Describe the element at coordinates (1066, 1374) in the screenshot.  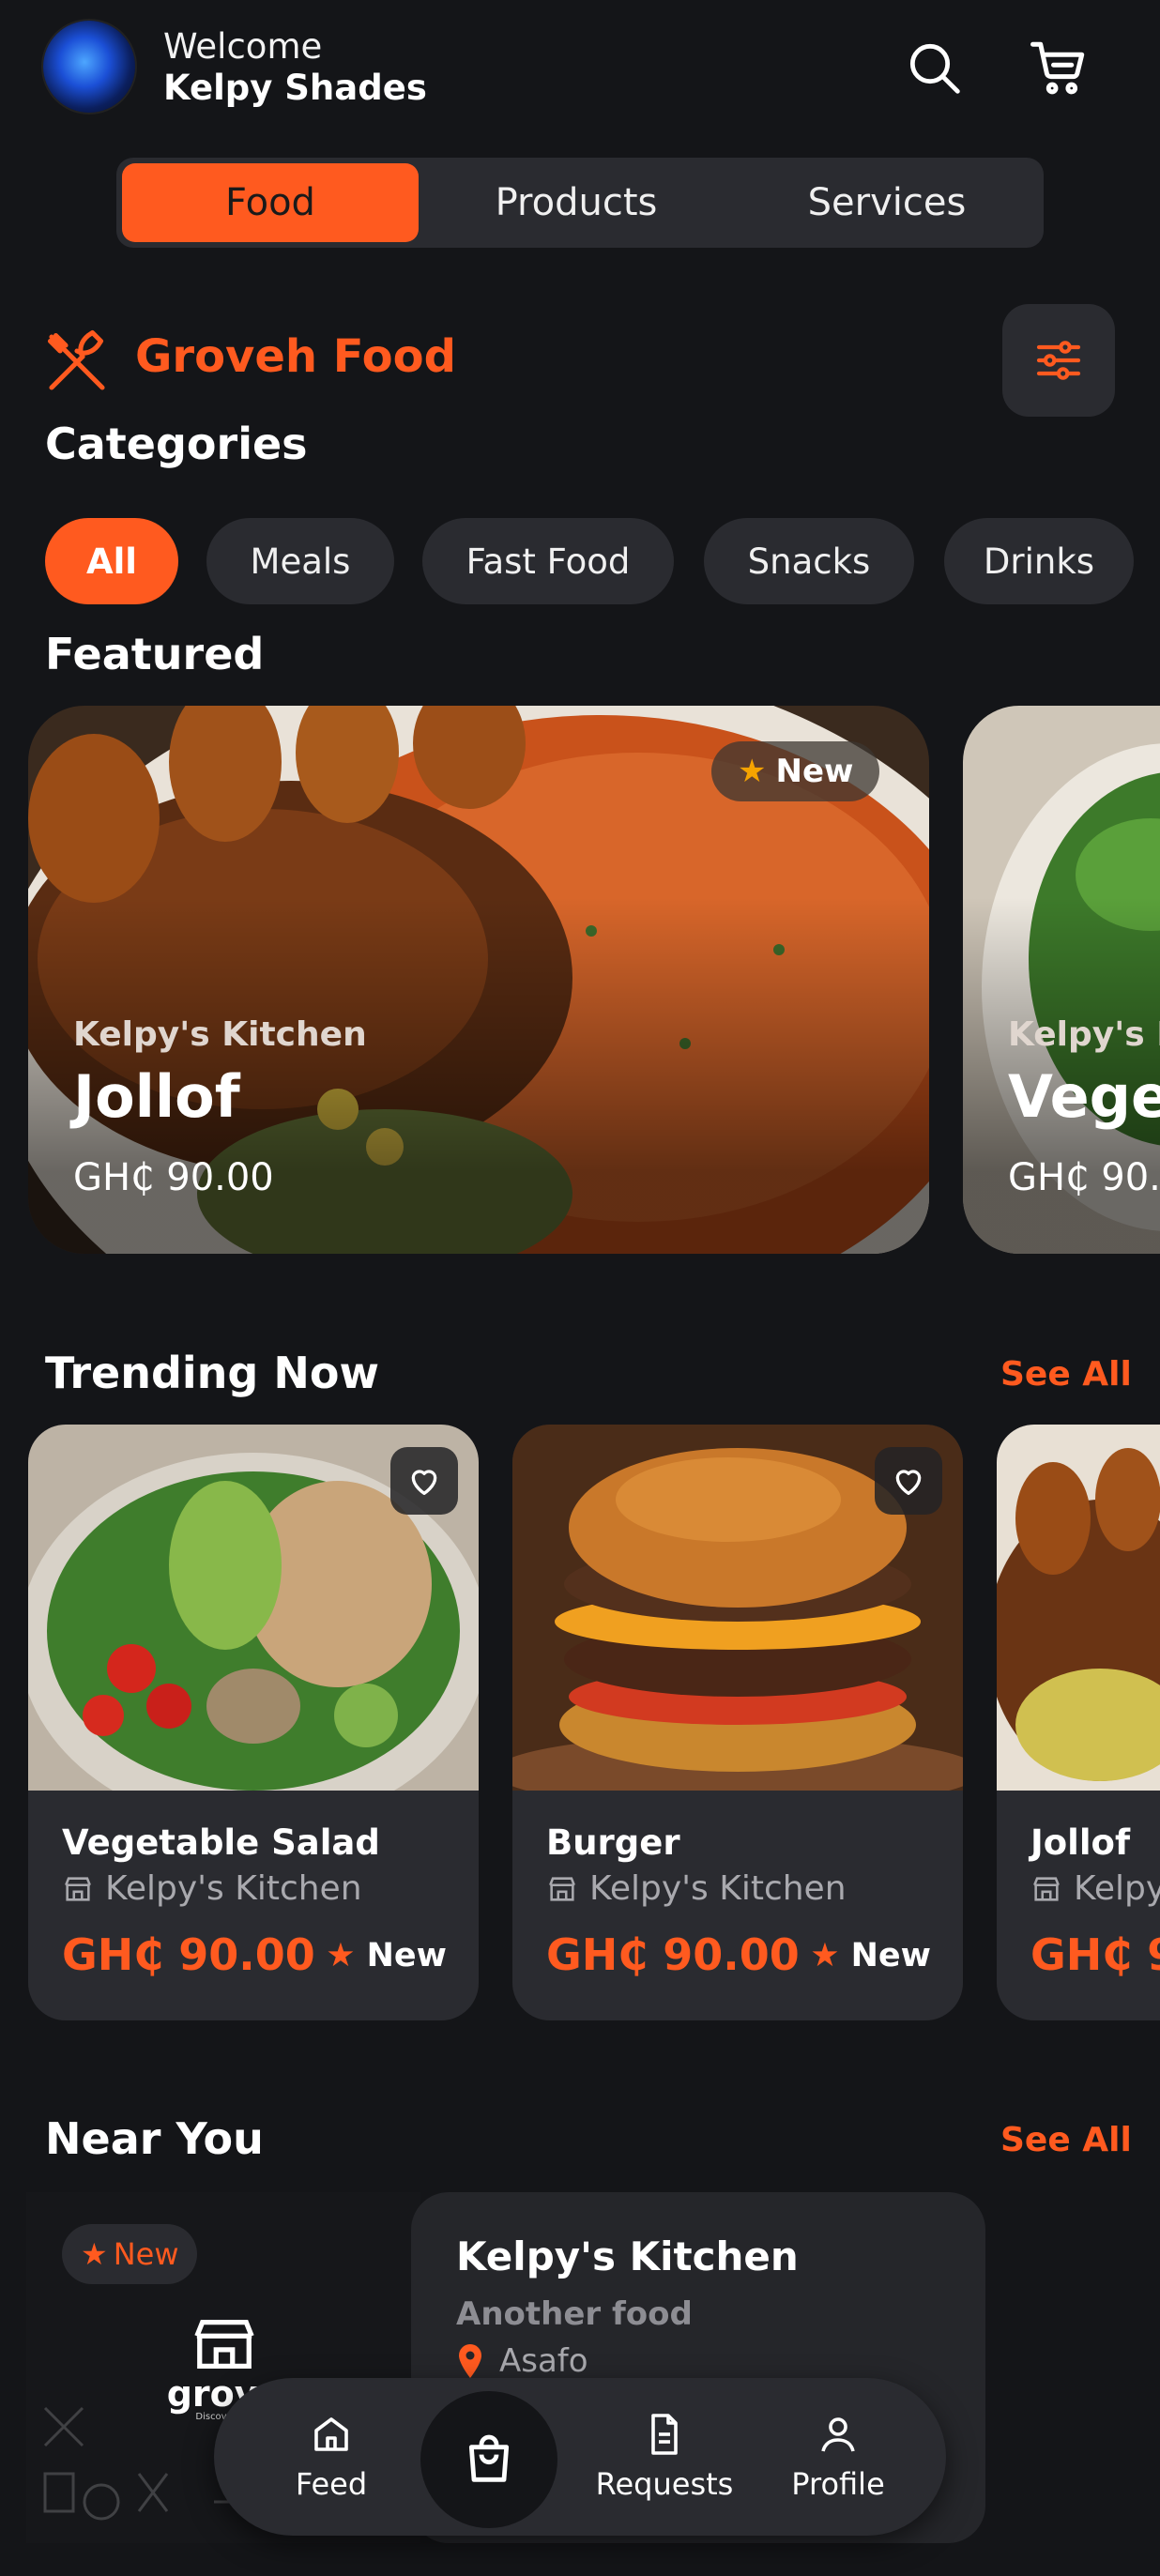
I see `trending-see-all-link: See All` at that location.